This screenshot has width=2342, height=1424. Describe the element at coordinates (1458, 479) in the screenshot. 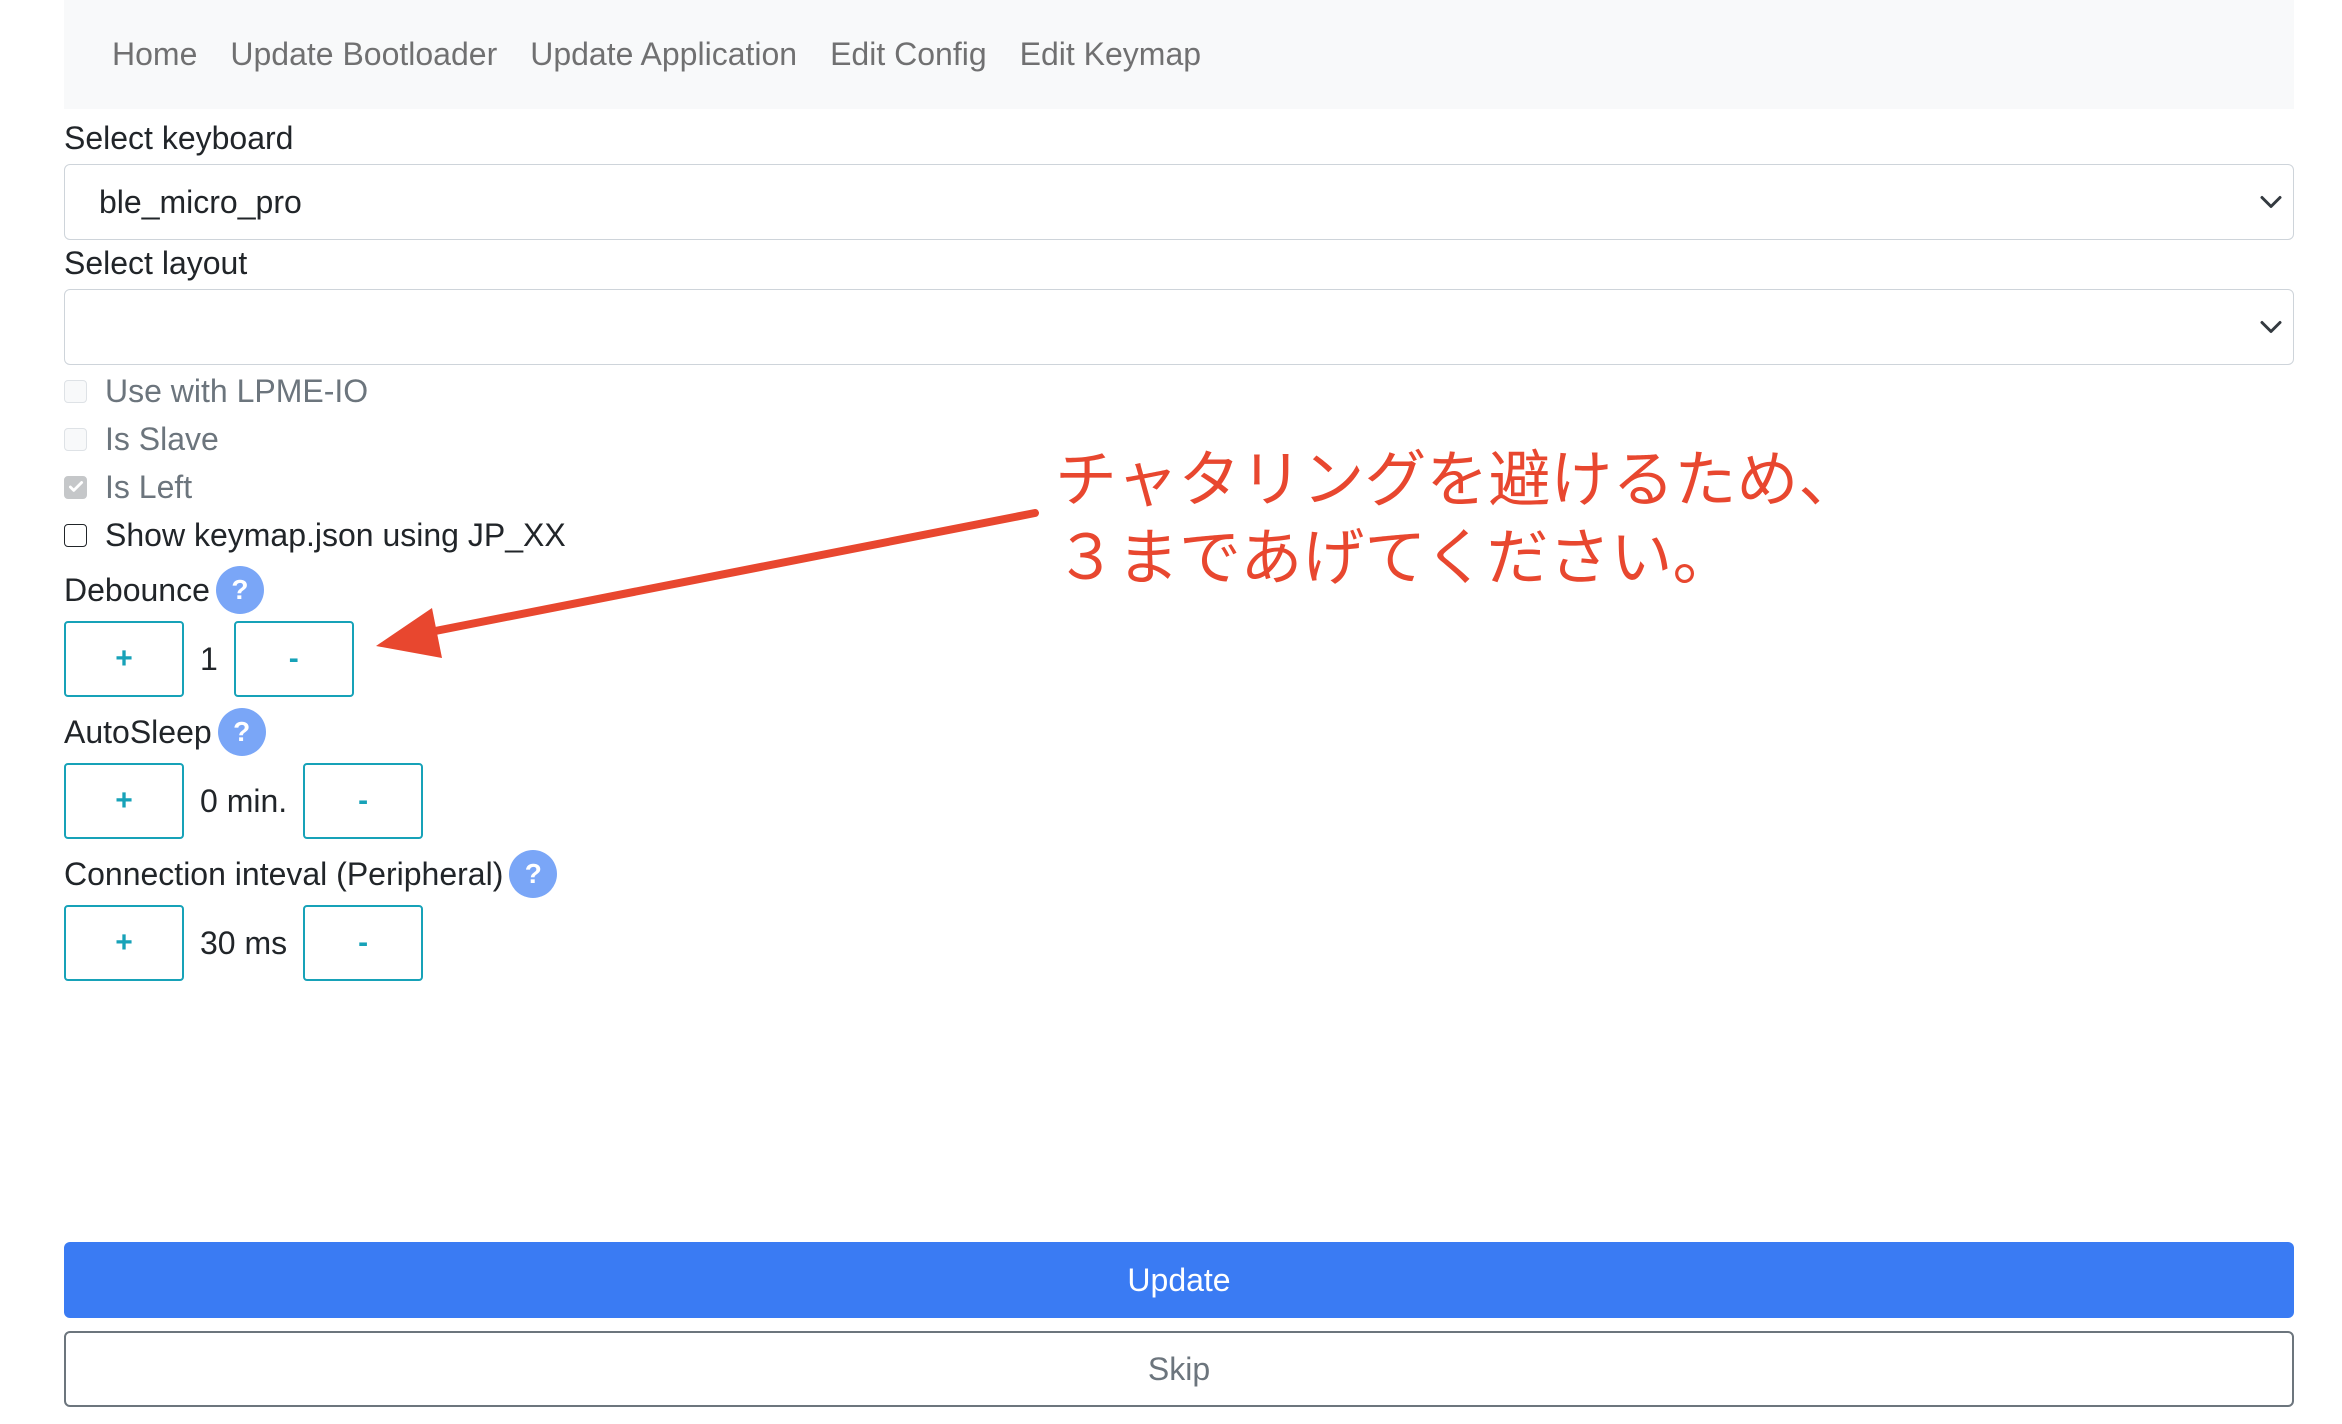

I see `annotation-line-1: チャタリングを避けるため、` at that location.